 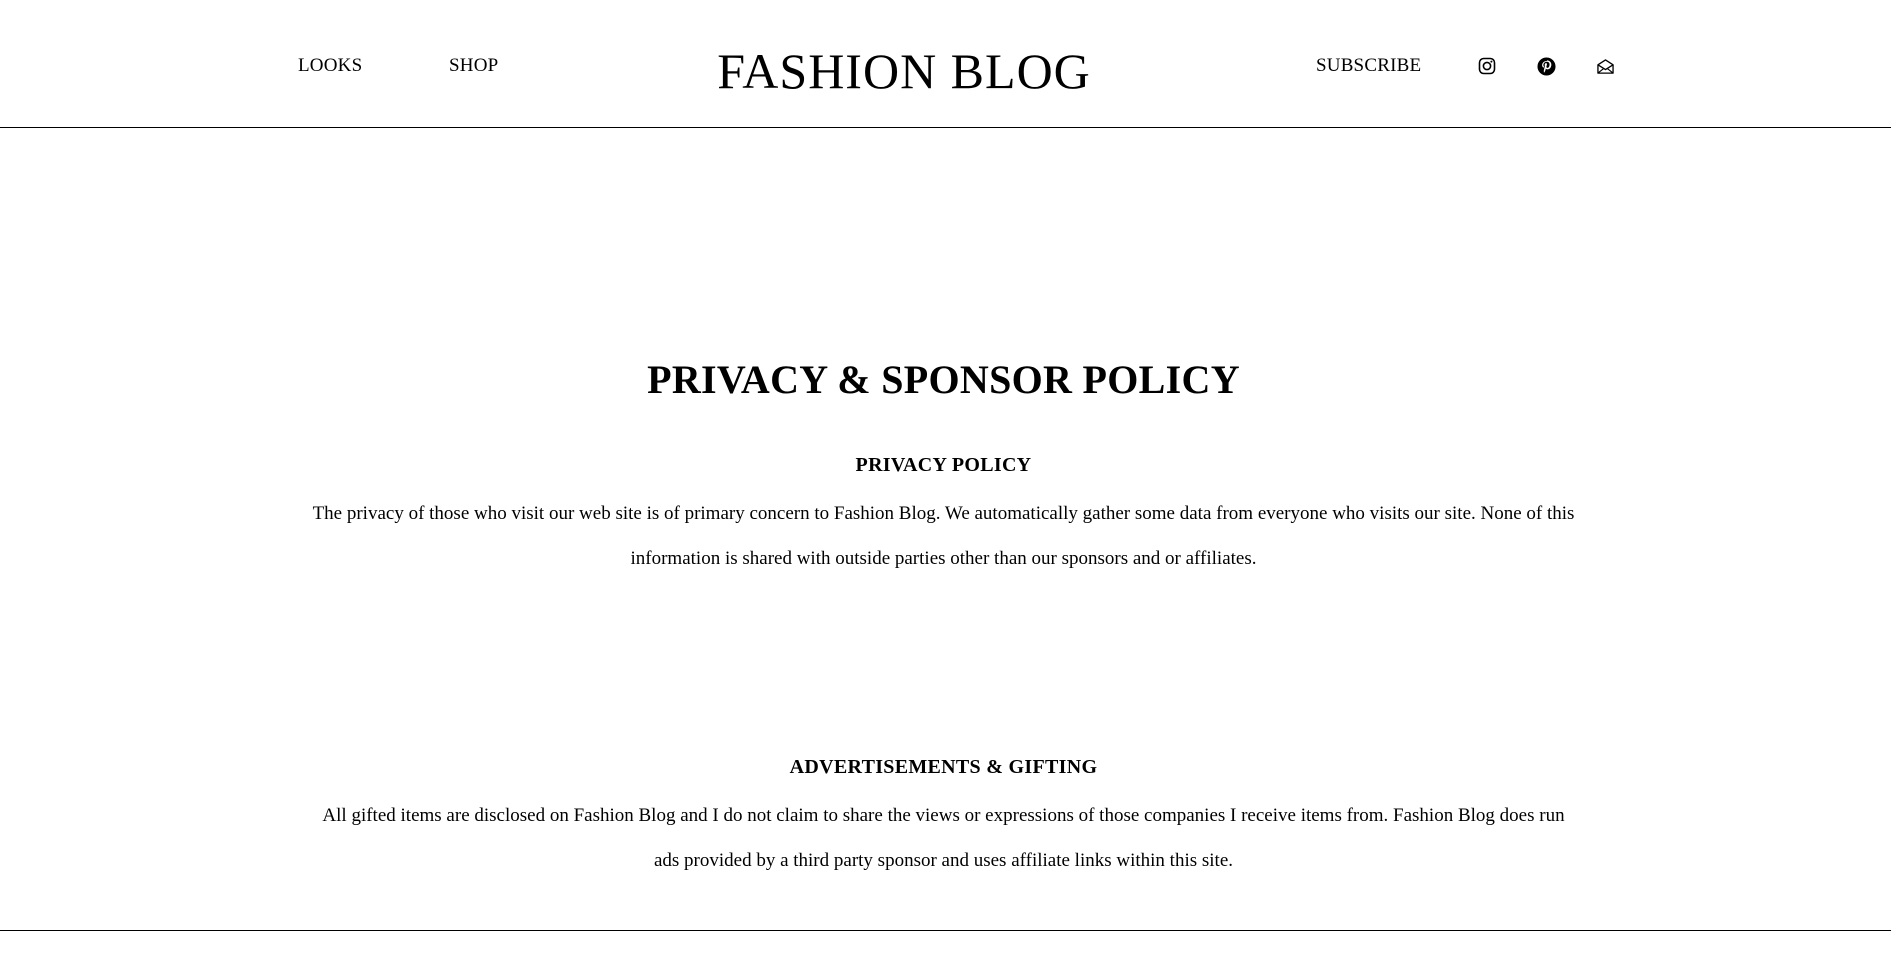 I want to click on instagram-icon-graphic, so click(x=1487, y=66).